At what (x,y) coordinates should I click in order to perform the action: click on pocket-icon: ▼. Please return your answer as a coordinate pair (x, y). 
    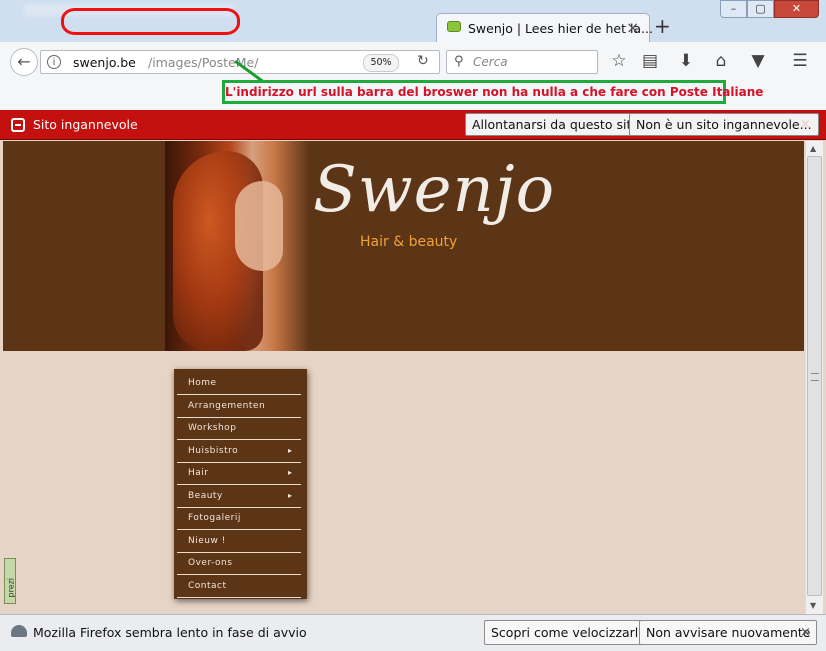
    Looking at the image, I should click on (758, 61).